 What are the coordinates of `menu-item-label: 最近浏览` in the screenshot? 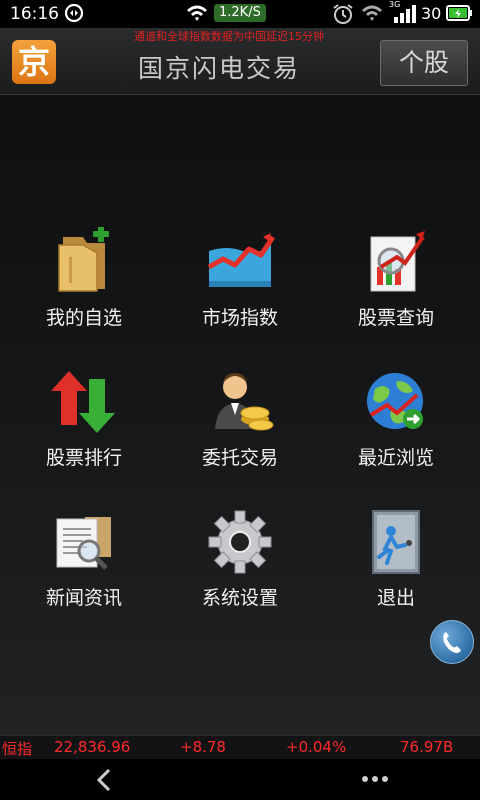 It's located at (395, 458).